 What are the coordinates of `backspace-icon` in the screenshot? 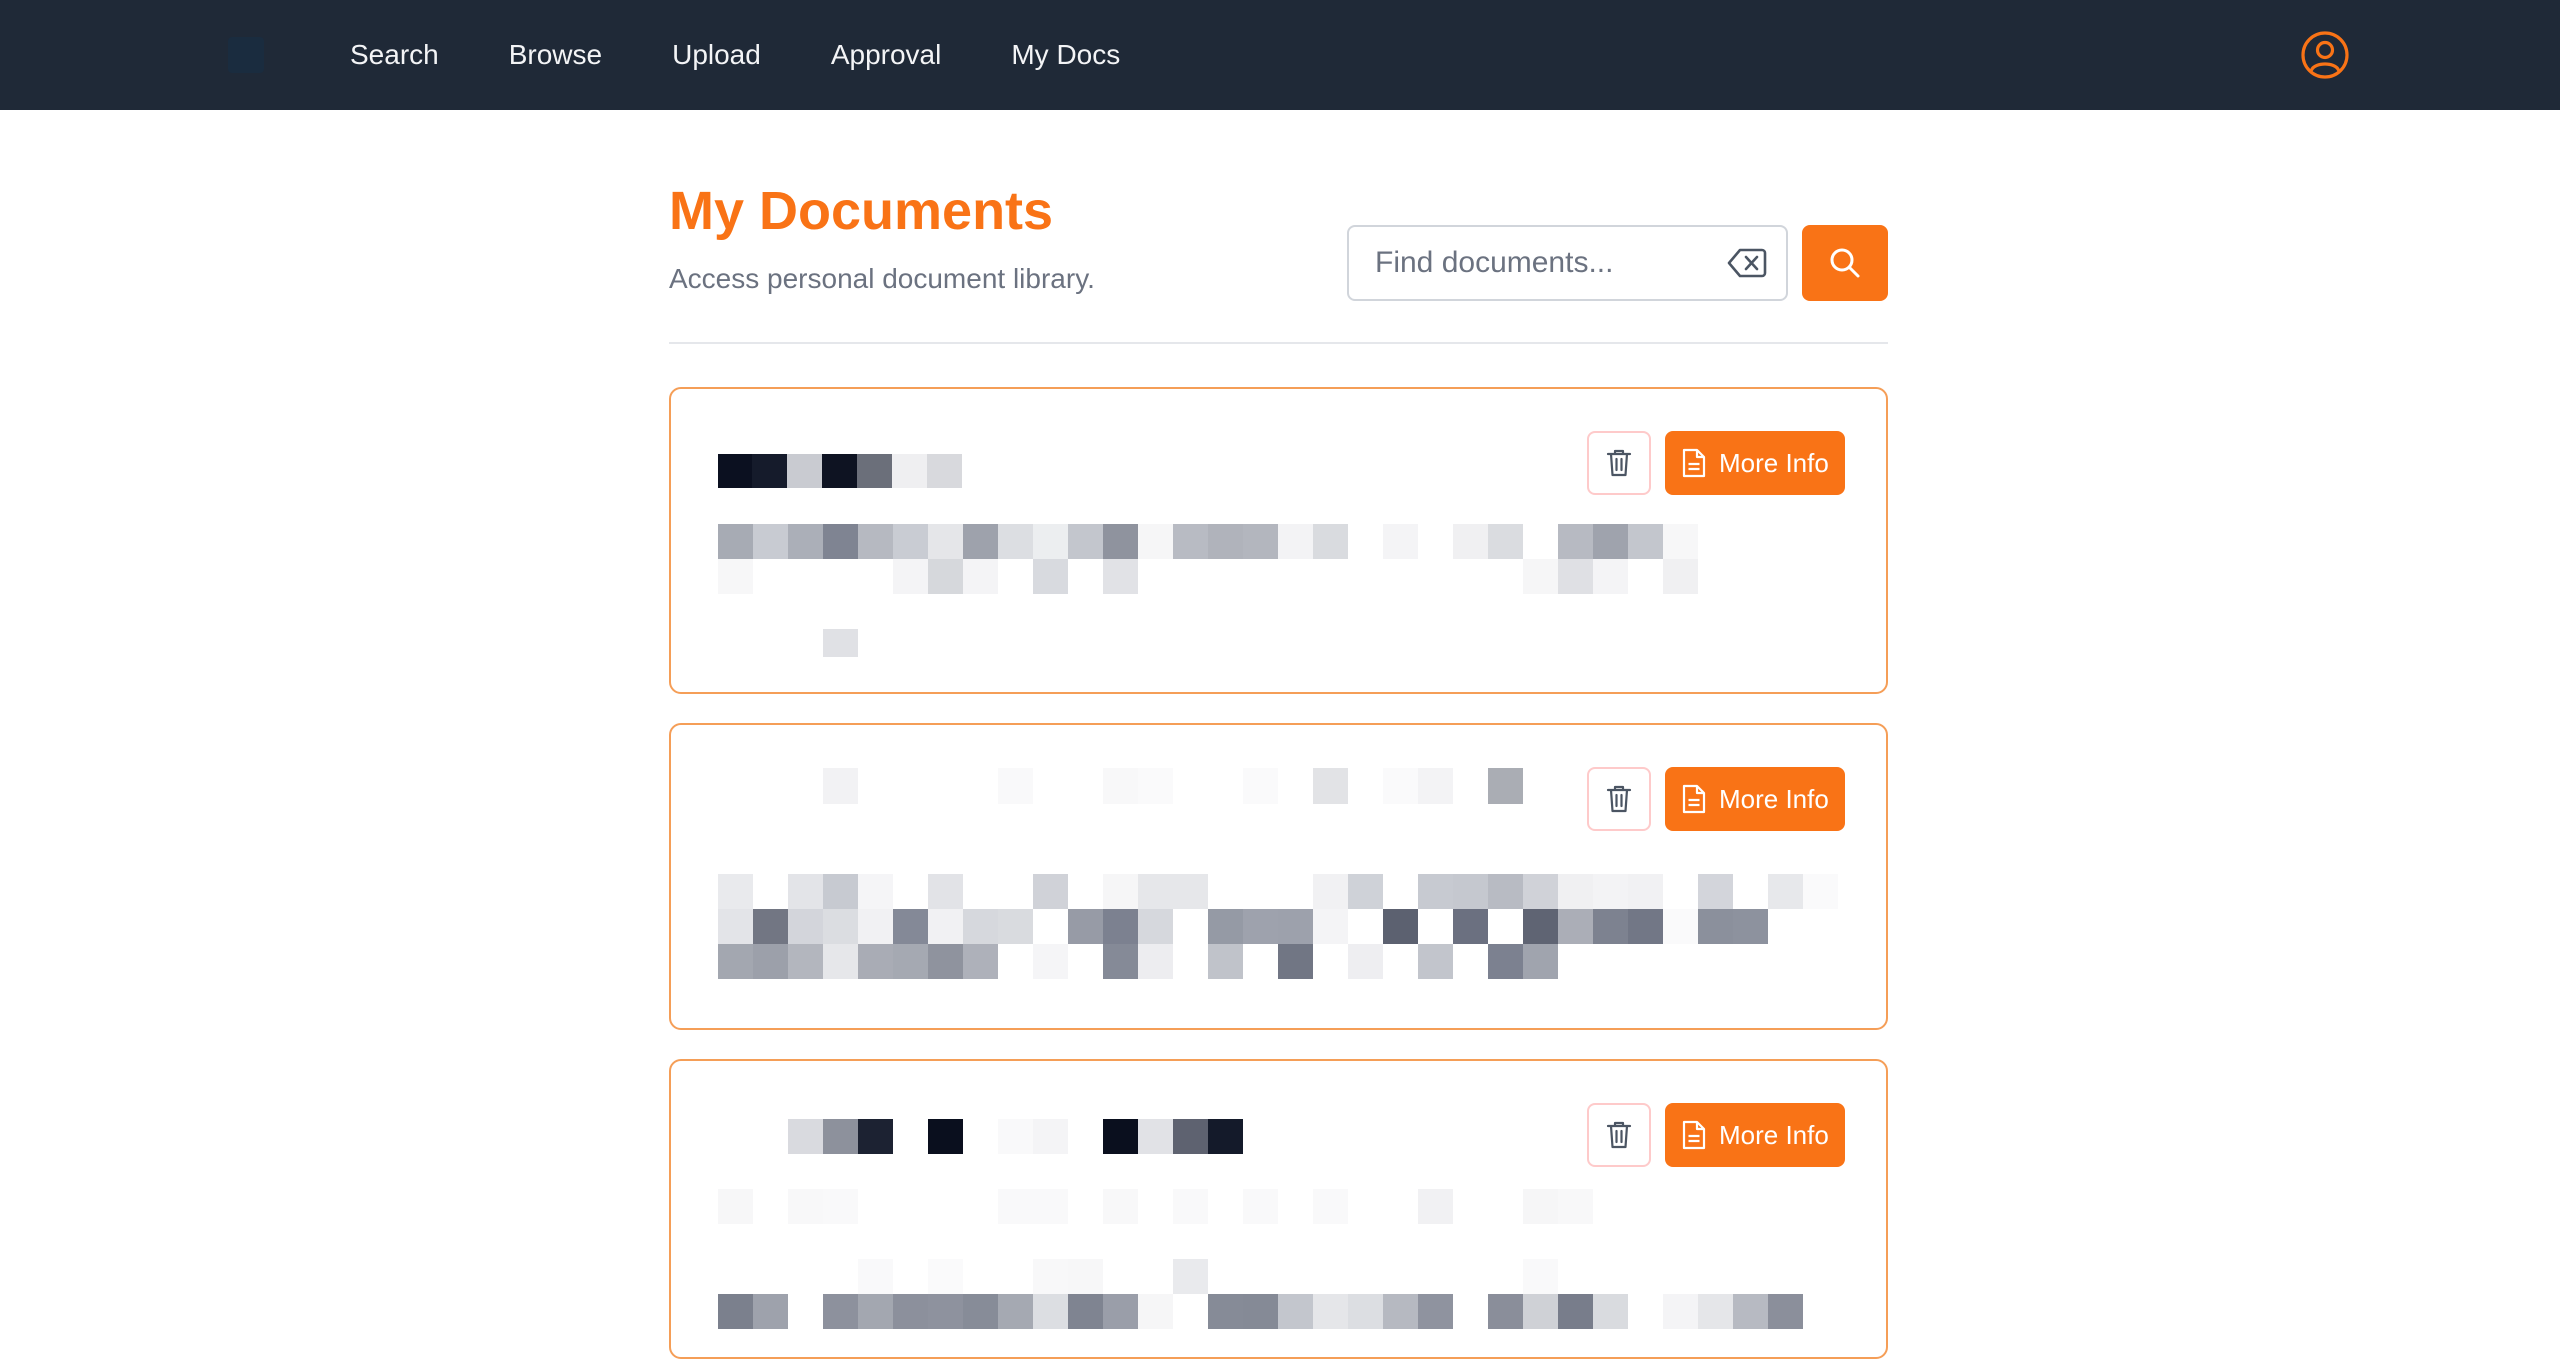 It's located at (1747, 263).